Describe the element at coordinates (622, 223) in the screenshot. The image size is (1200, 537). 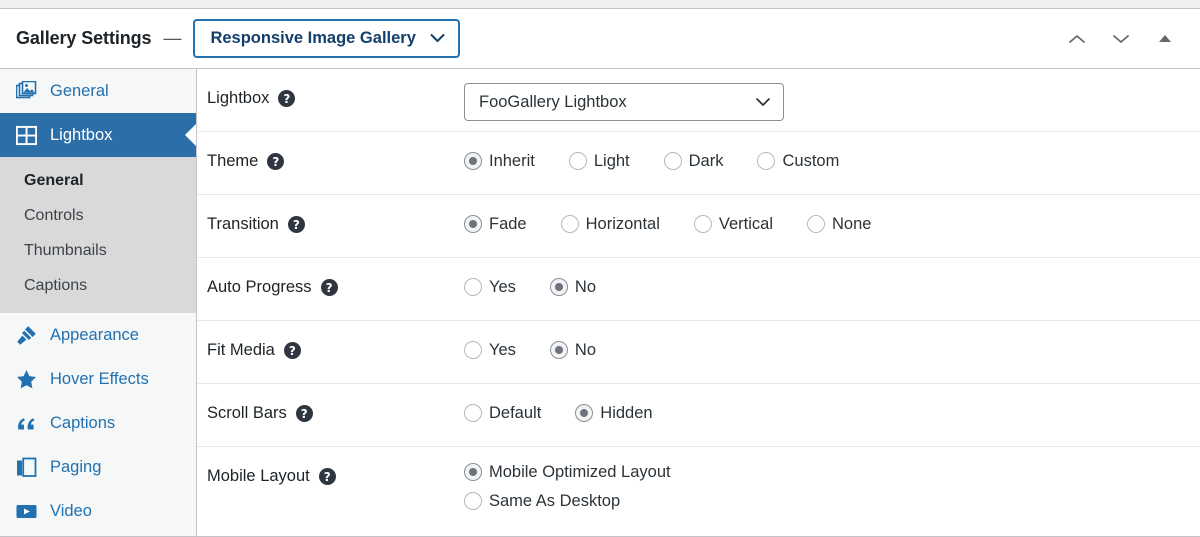
I see `radio-option-label: Horizontal` at that location.